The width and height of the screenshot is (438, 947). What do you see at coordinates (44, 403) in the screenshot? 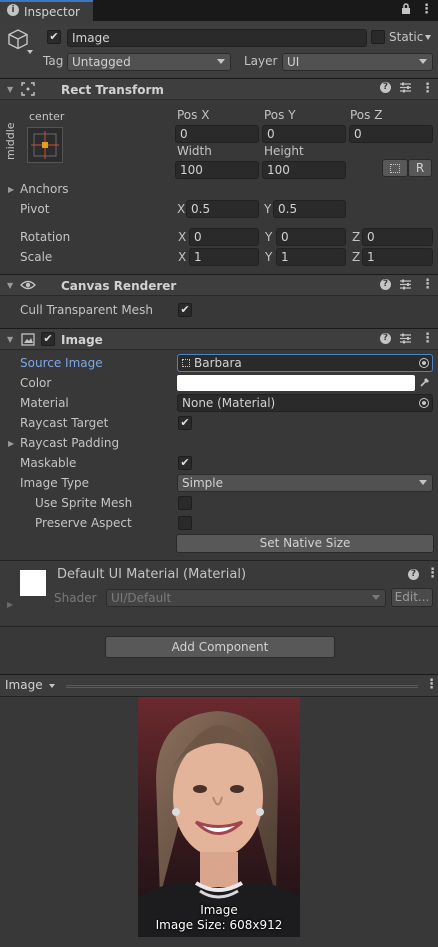
I see `material-label: Material` at bounding box center [44, 403].